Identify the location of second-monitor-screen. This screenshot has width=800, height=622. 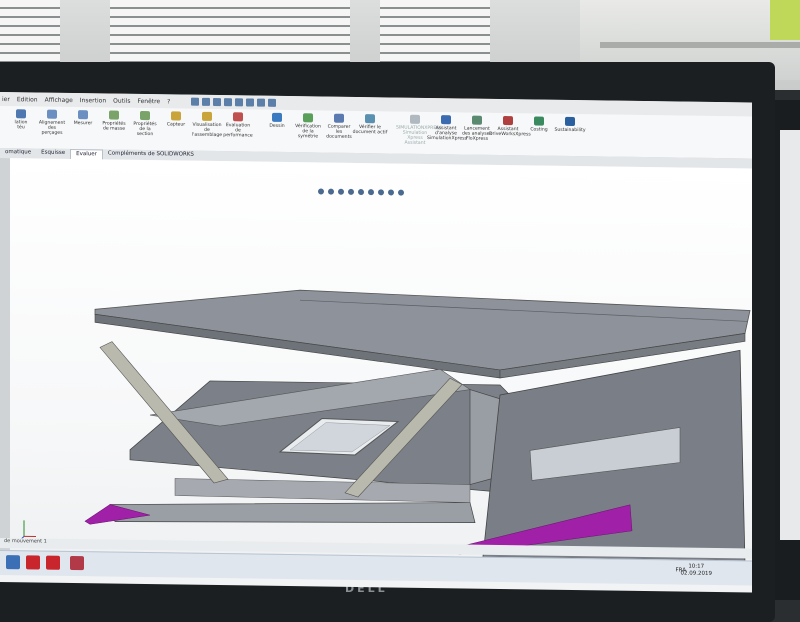
(790, 335).